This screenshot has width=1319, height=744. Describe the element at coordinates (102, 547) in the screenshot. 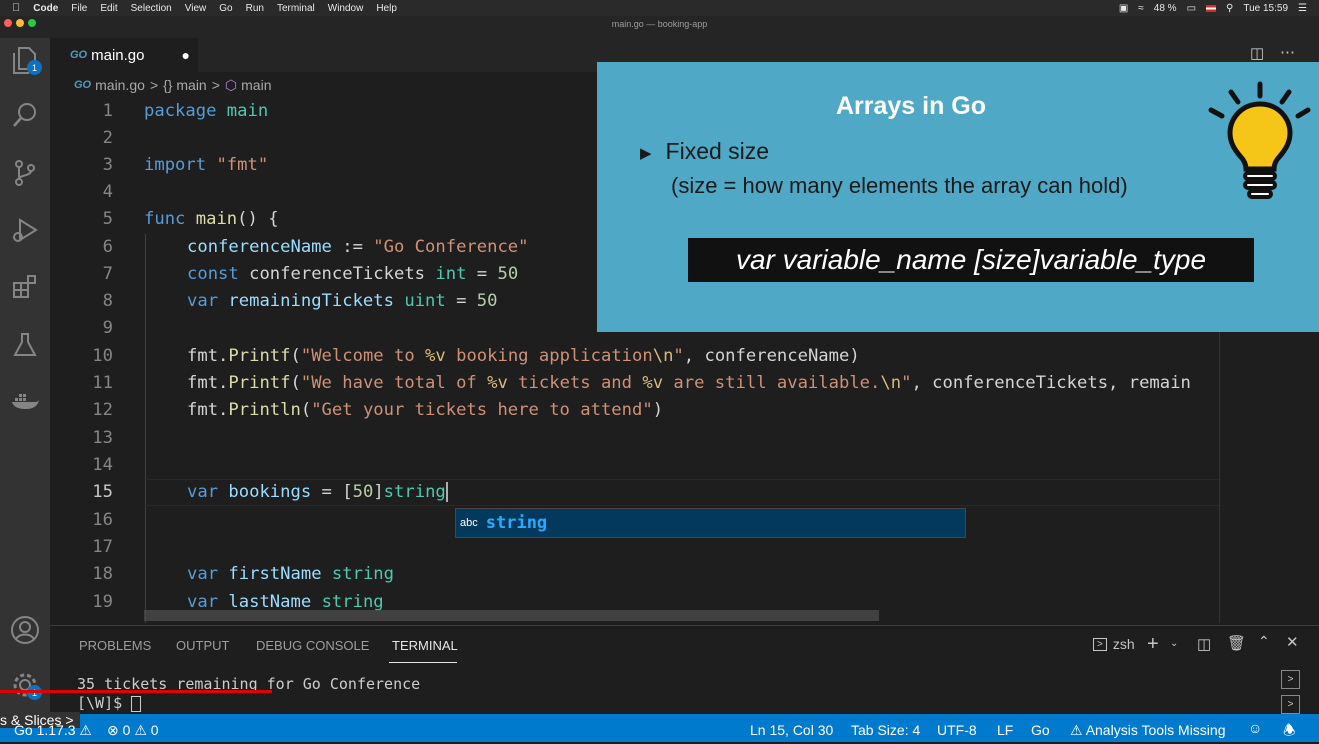

I see `line-number: 17` at that location.